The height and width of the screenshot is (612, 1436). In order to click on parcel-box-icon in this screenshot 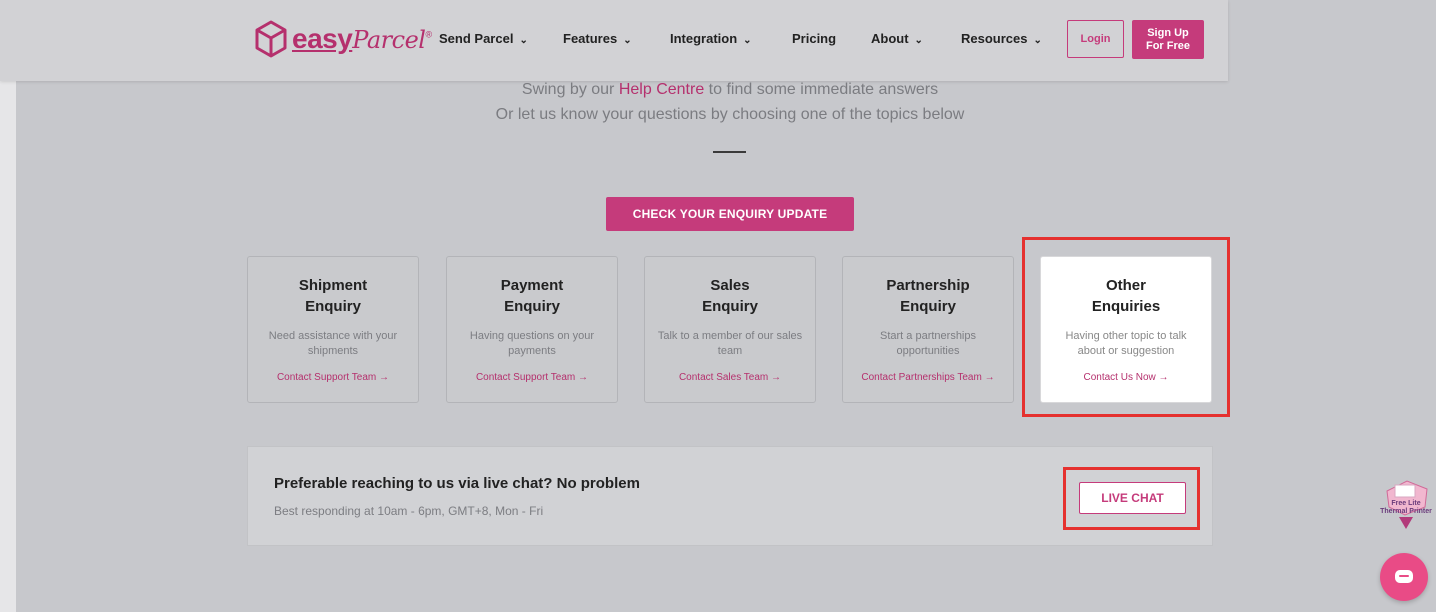, I will do `click(271, 39)`.